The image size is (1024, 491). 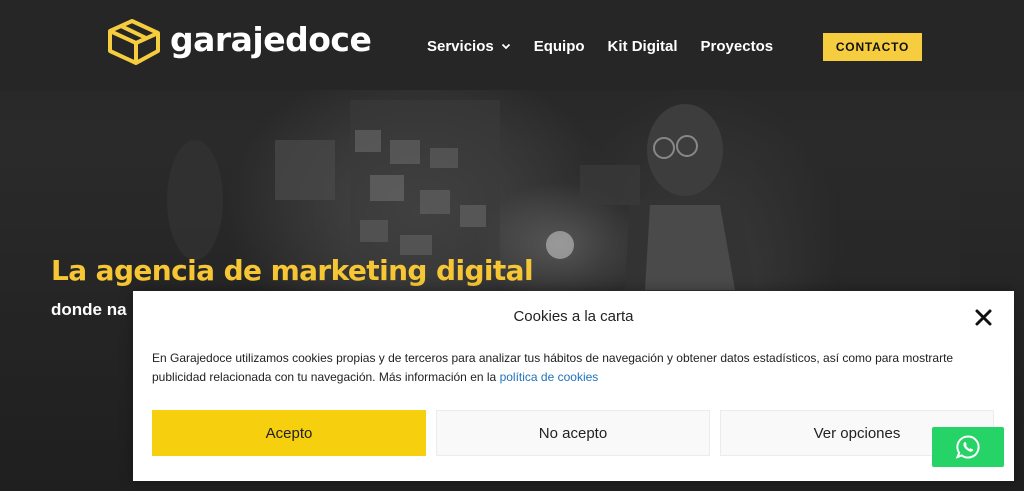 I want to click on nav-item-kit-digital: Kit Digital, so click(x=643, y=46).